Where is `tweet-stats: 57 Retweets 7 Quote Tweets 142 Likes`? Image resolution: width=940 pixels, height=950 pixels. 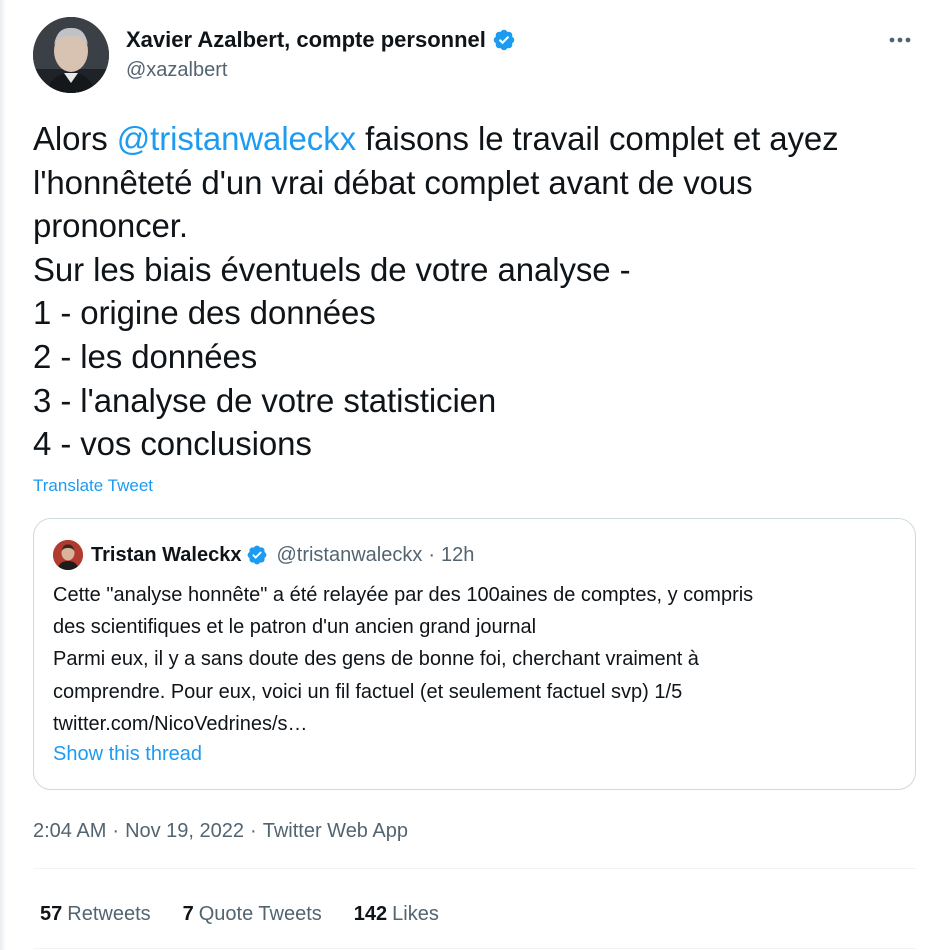
tweet-stats: 57 Retweets 7 Quote Tweets 142 Likes is located at coordinates (255, 914).